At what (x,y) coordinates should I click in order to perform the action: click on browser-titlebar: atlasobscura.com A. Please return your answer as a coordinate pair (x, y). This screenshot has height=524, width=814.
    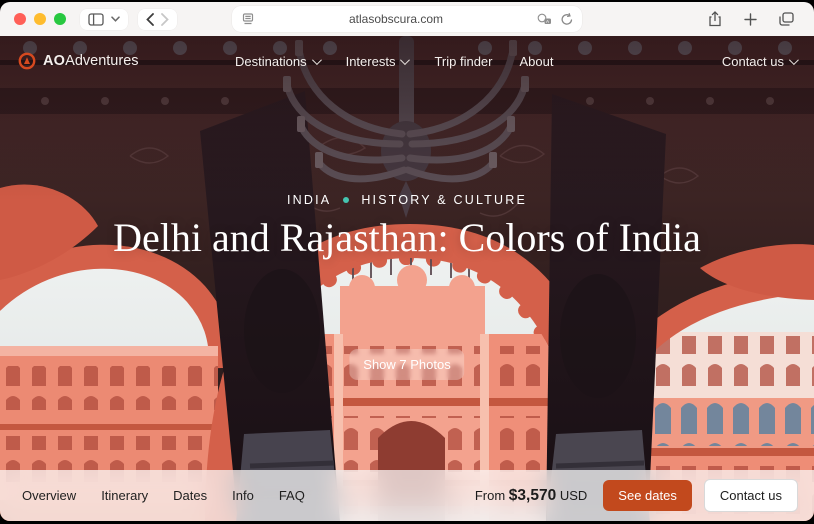
    Looking at the image, I should click on (407, 19).